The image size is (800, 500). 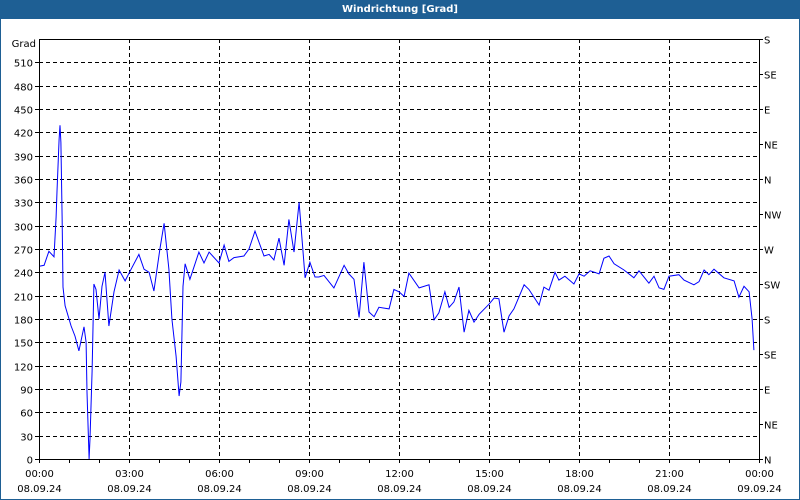 What do you see at coordinates (23, 368) in the screenshot?
I see `y-tick-label: 120` at bounding box center [23, 368].